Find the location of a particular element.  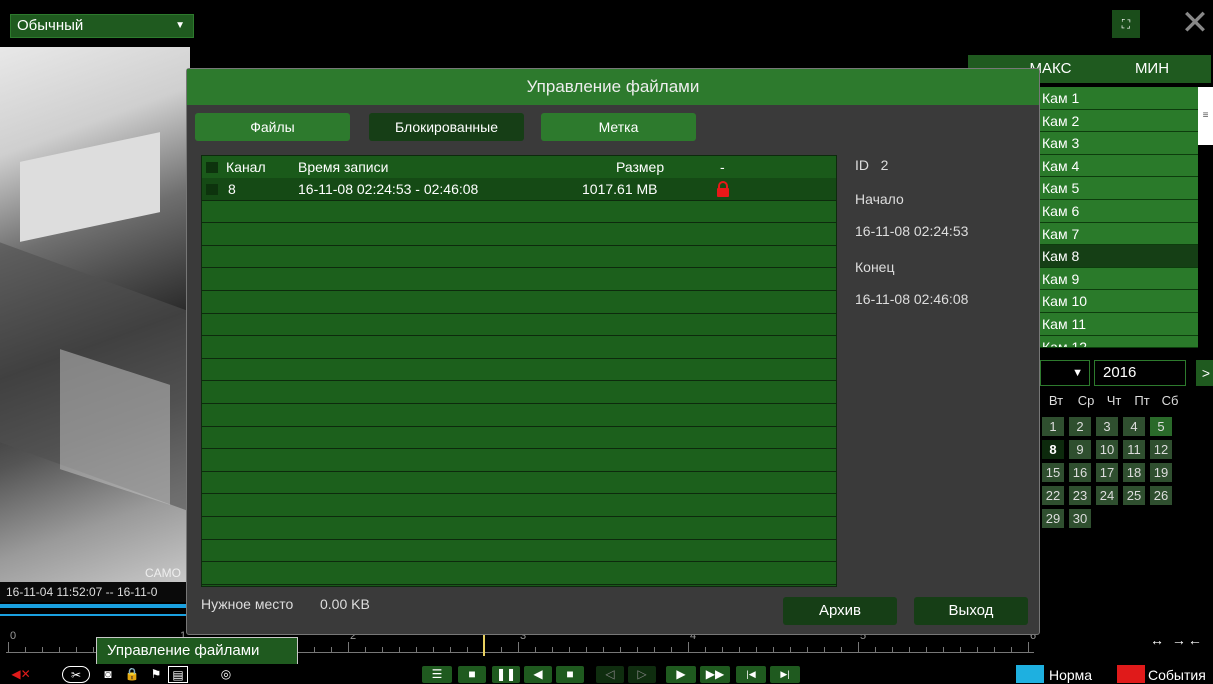

next-year-button: > is located at coordinates (1204, 373).